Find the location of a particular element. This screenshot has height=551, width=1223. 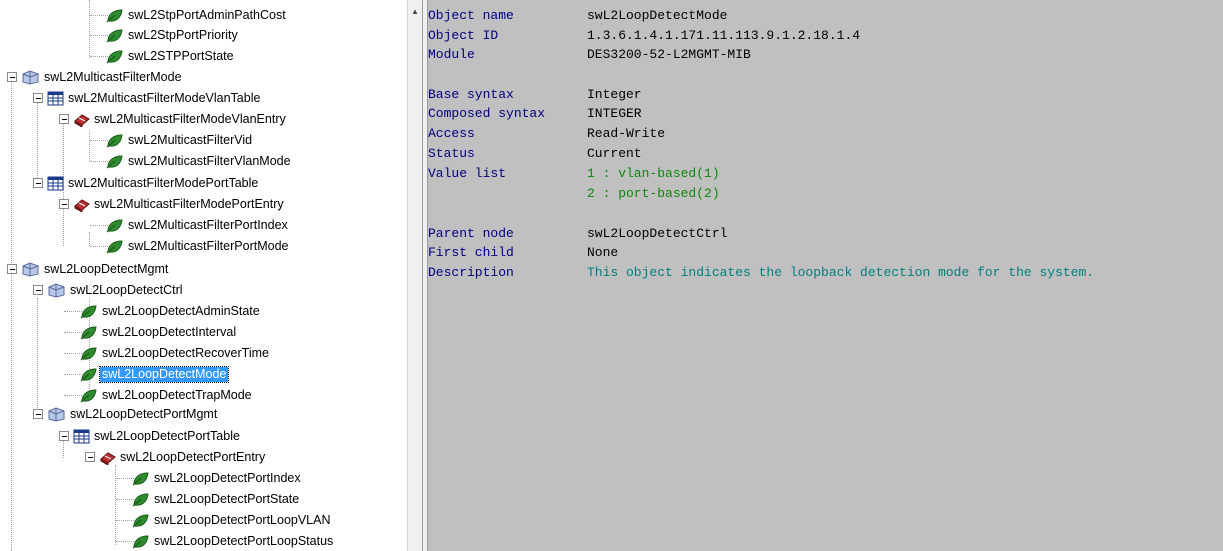

tree-item: swL2MulticastFilterVid is located at coordinates (172, 140).